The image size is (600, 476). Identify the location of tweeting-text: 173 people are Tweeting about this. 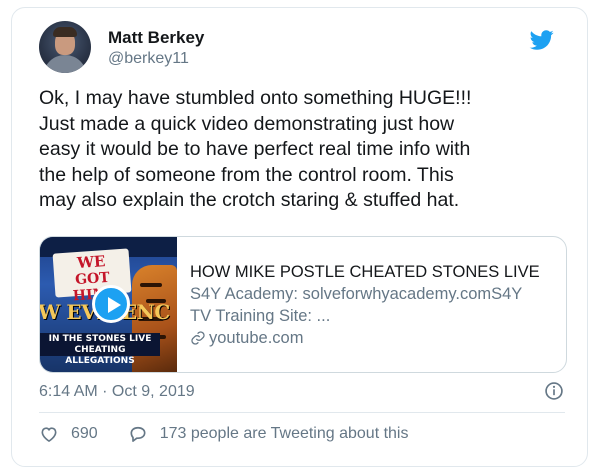
(284, 433).